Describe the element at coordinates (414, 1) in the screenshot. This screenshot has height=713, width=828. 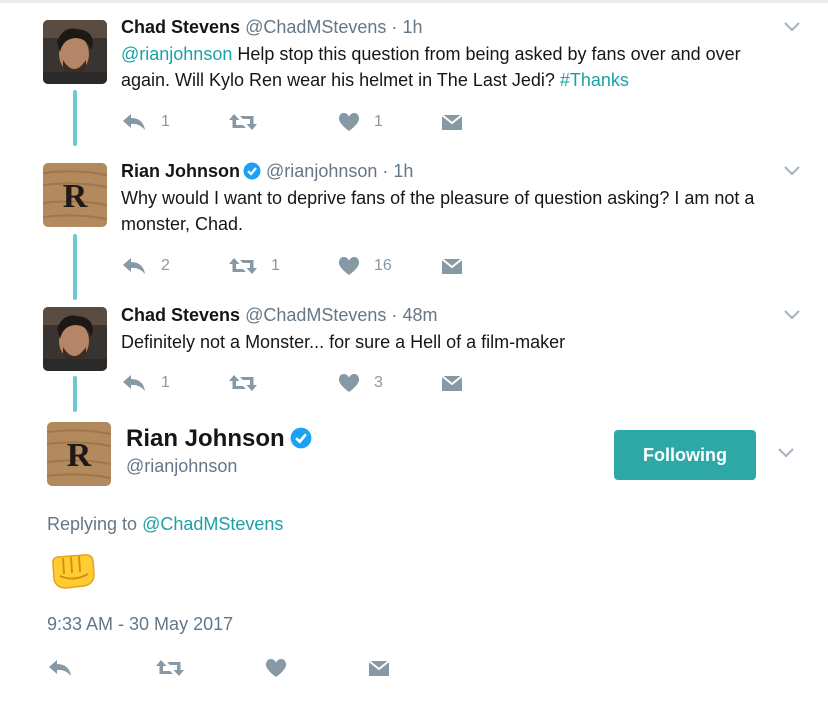
I see `top-divider` at that location.